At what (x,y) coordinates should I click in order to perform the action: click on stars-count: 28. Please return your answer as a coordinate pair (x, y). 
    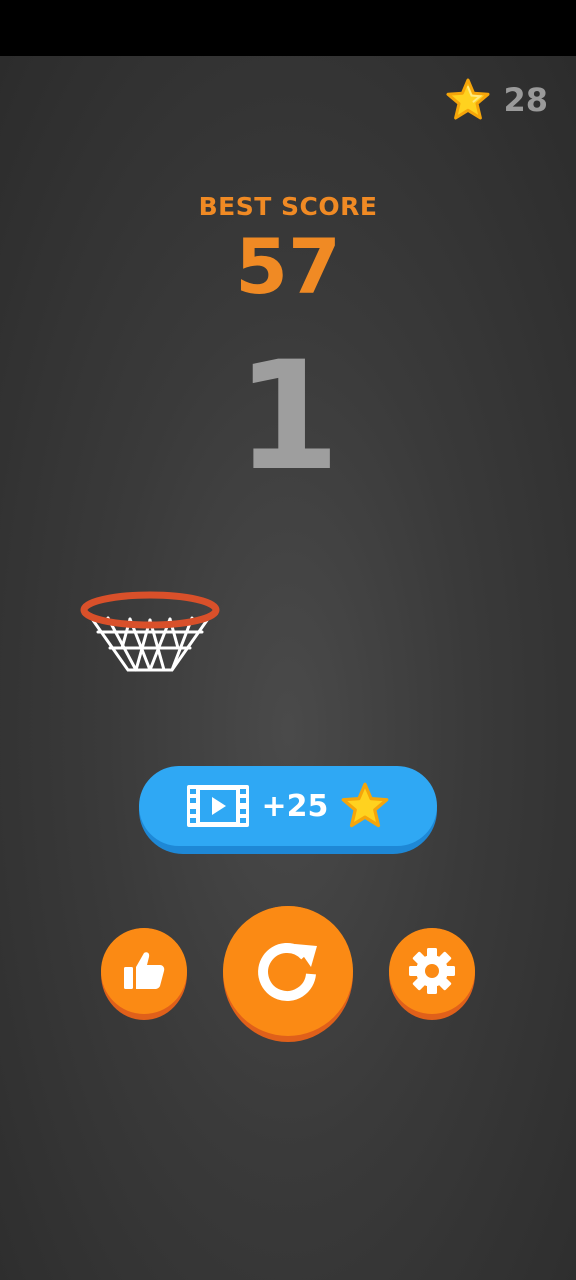
    Looking at the image, I should click on (525, 100).